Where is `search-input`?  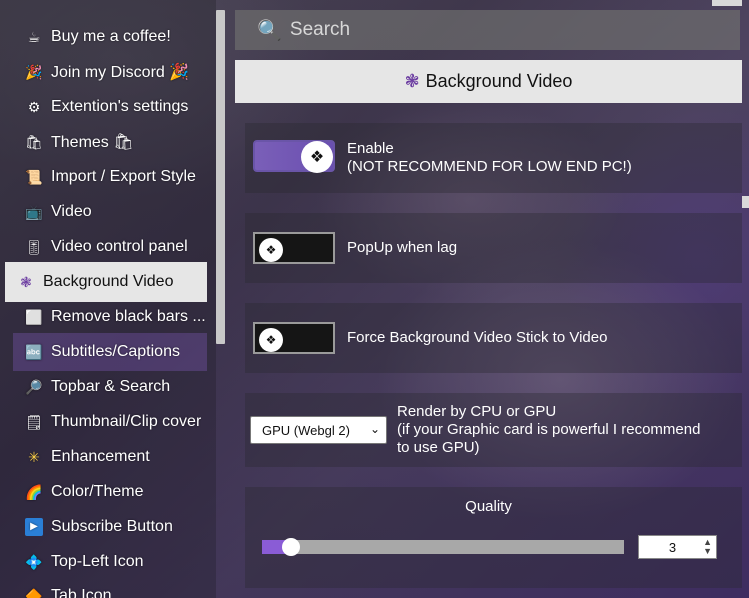
search-input is located at coordinates (489, 30).